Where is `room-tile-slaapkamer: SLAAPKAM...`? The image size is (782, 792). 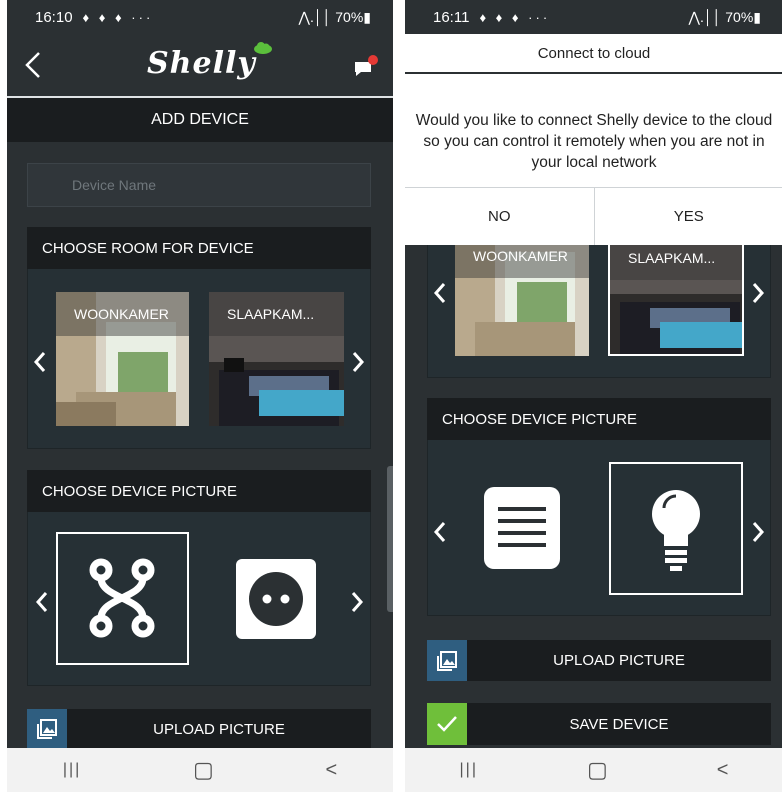
room-tile-slaapkamer: SLAAPKAM... is located at coordinates (276, 359).